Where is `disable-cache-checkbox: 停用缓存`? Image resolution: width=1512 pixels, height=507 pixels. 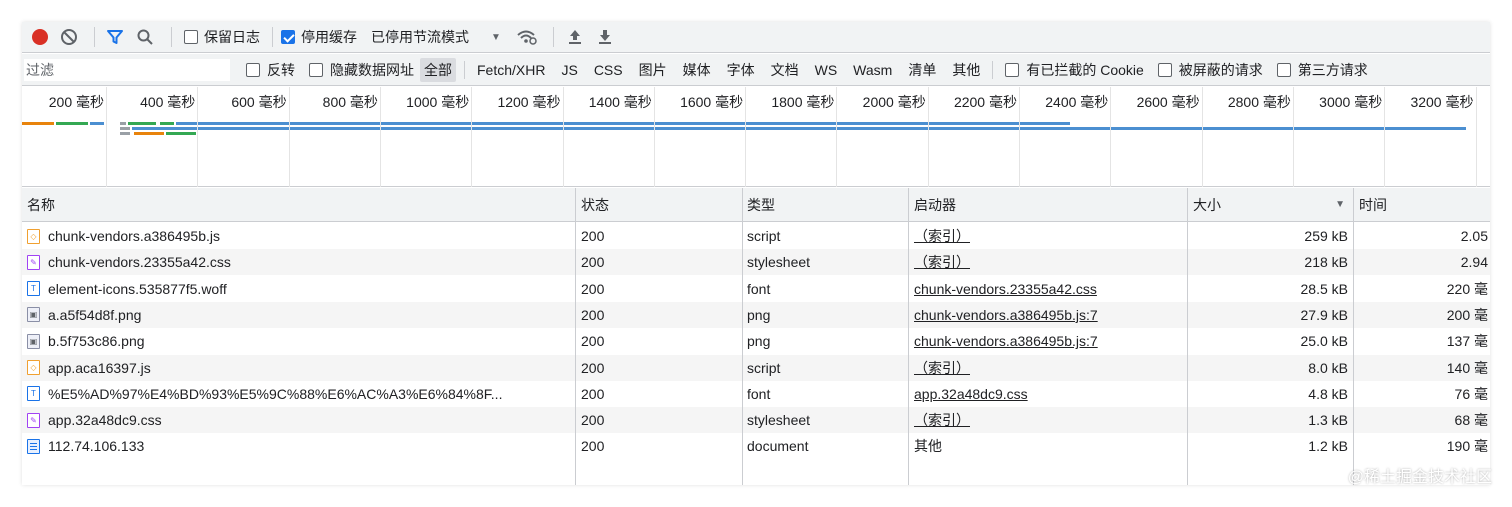 disable-cache-checkbox: 停用缓存 is located at coordinates (319, 37).